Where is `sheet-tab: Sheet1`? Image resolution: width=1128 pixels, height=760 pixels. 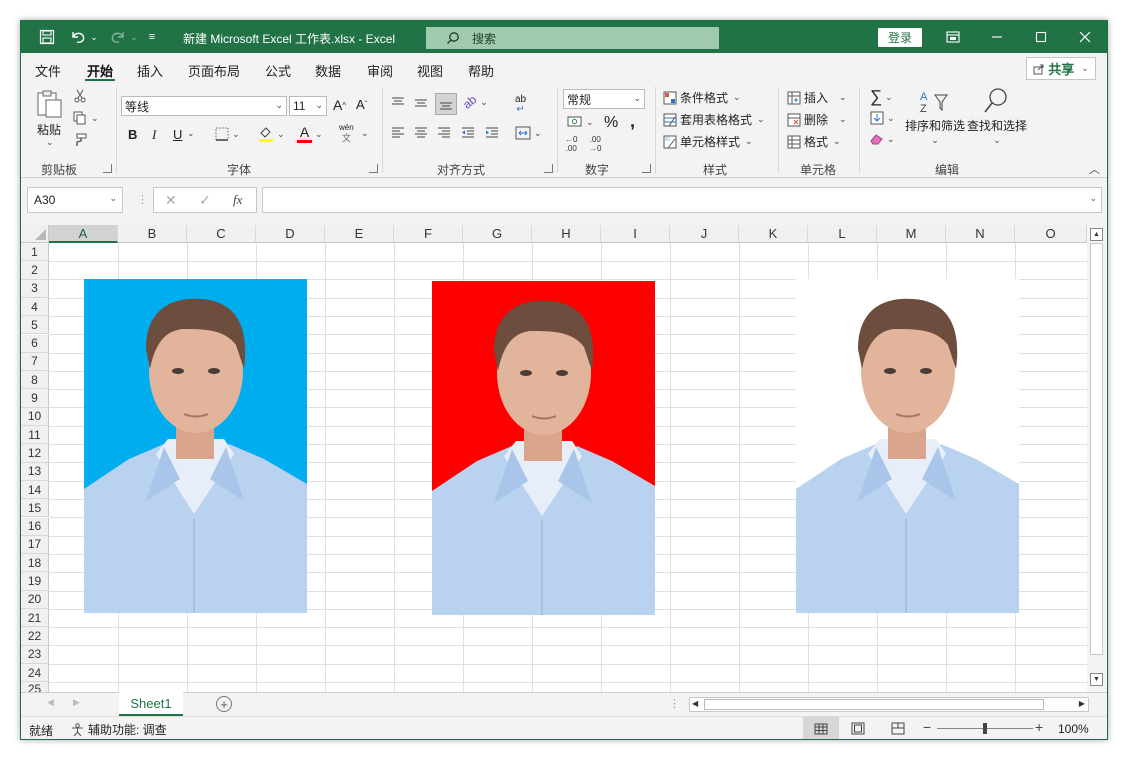 sheet-tab: Sheet1 is located at coordinates (151, 704).